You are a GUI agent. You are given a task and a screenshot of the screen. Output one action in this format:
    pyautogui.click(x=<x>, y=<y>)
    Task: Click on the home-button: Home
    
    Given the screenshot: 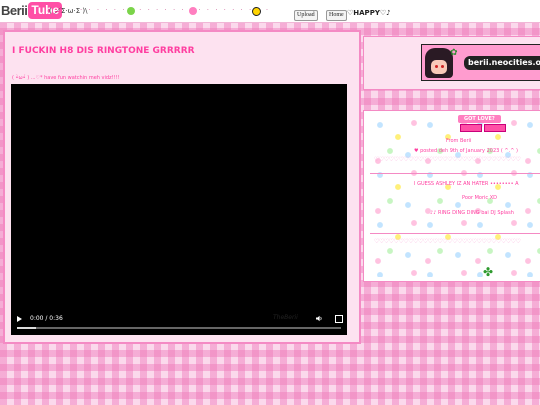 What is the action you would take?
    pyautogui.click(x=336, y=15)
    